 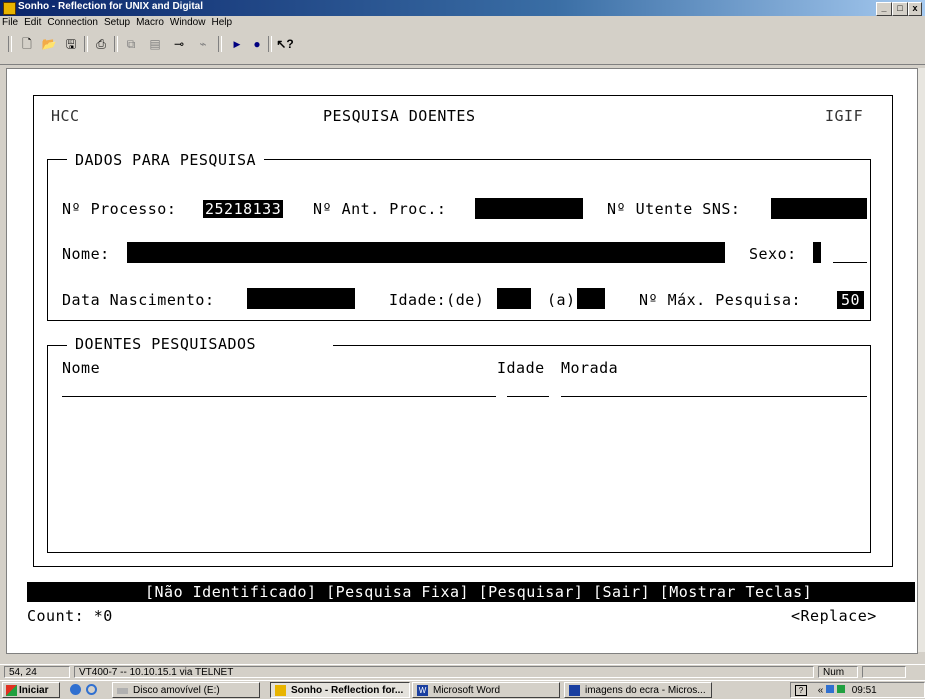 What do you see at coordinates (851, 300) in the screenshot?
I see `max-pesquisa-field: 50` at bounding box center [851, 300].